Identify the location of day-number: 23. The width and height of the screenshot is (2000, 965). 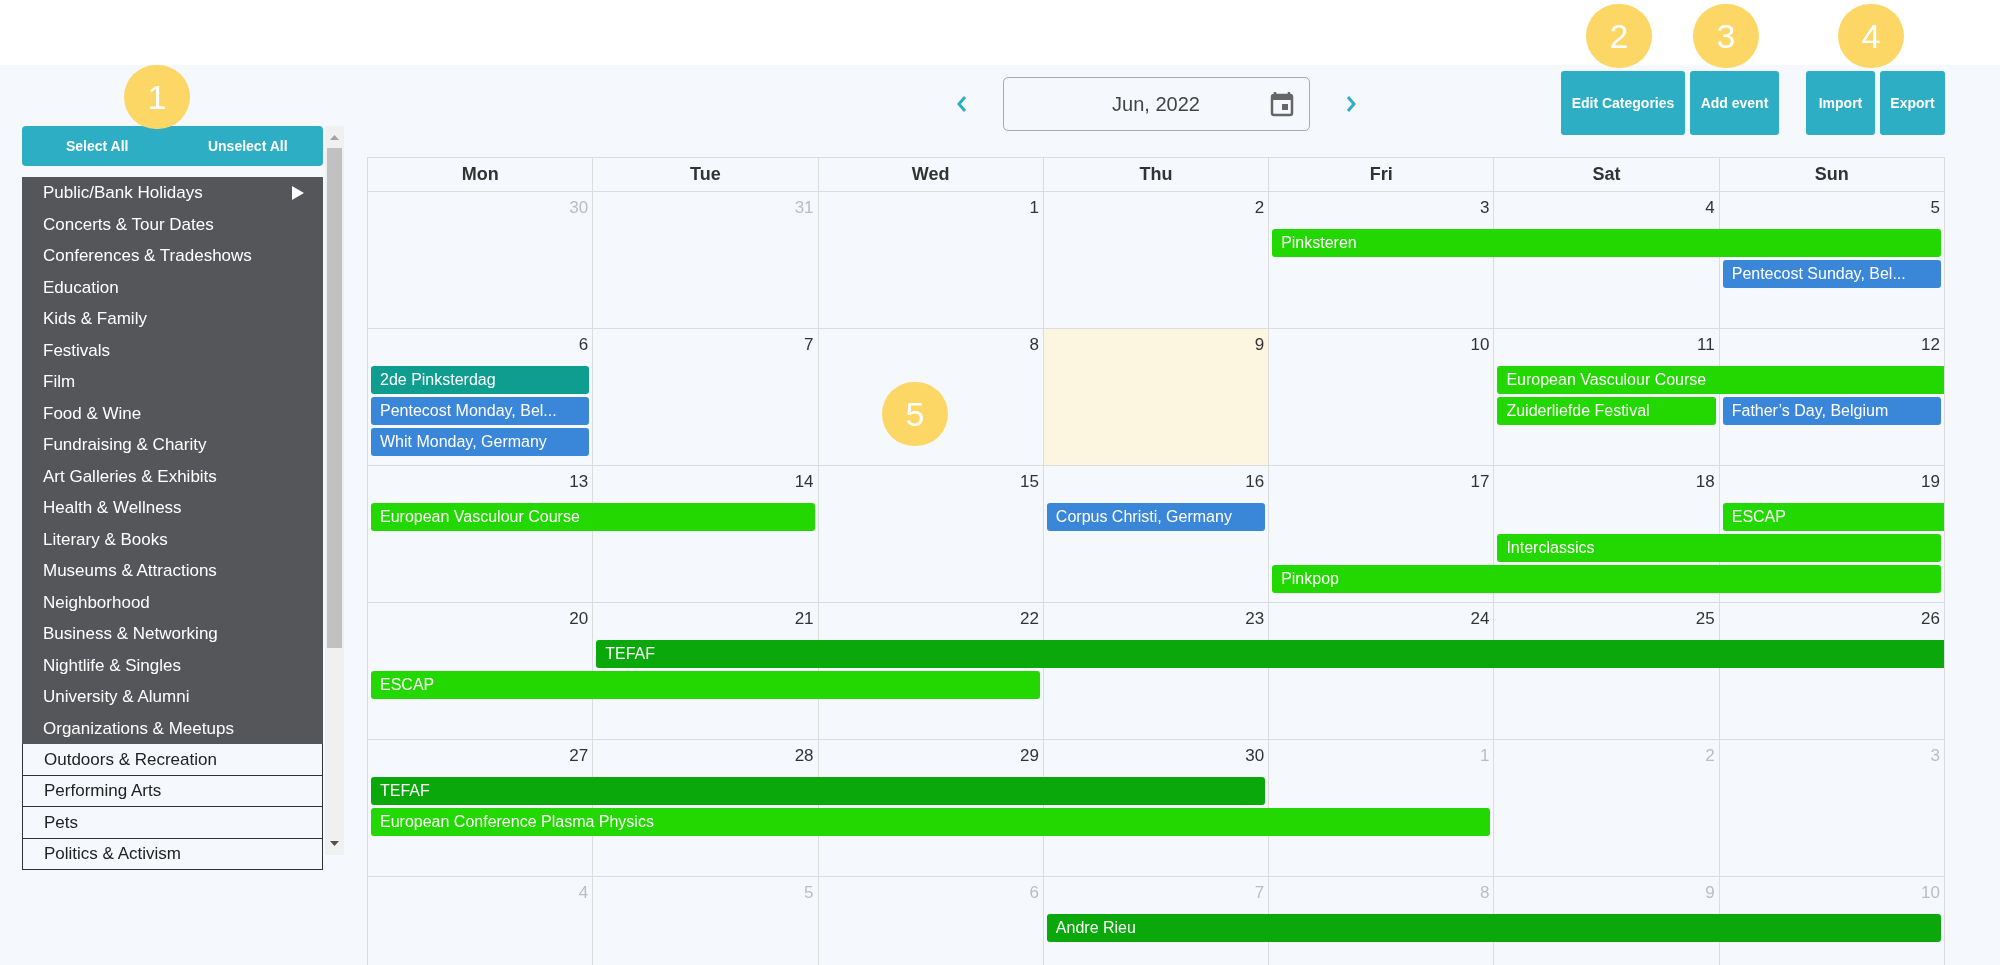
(1255, 619).